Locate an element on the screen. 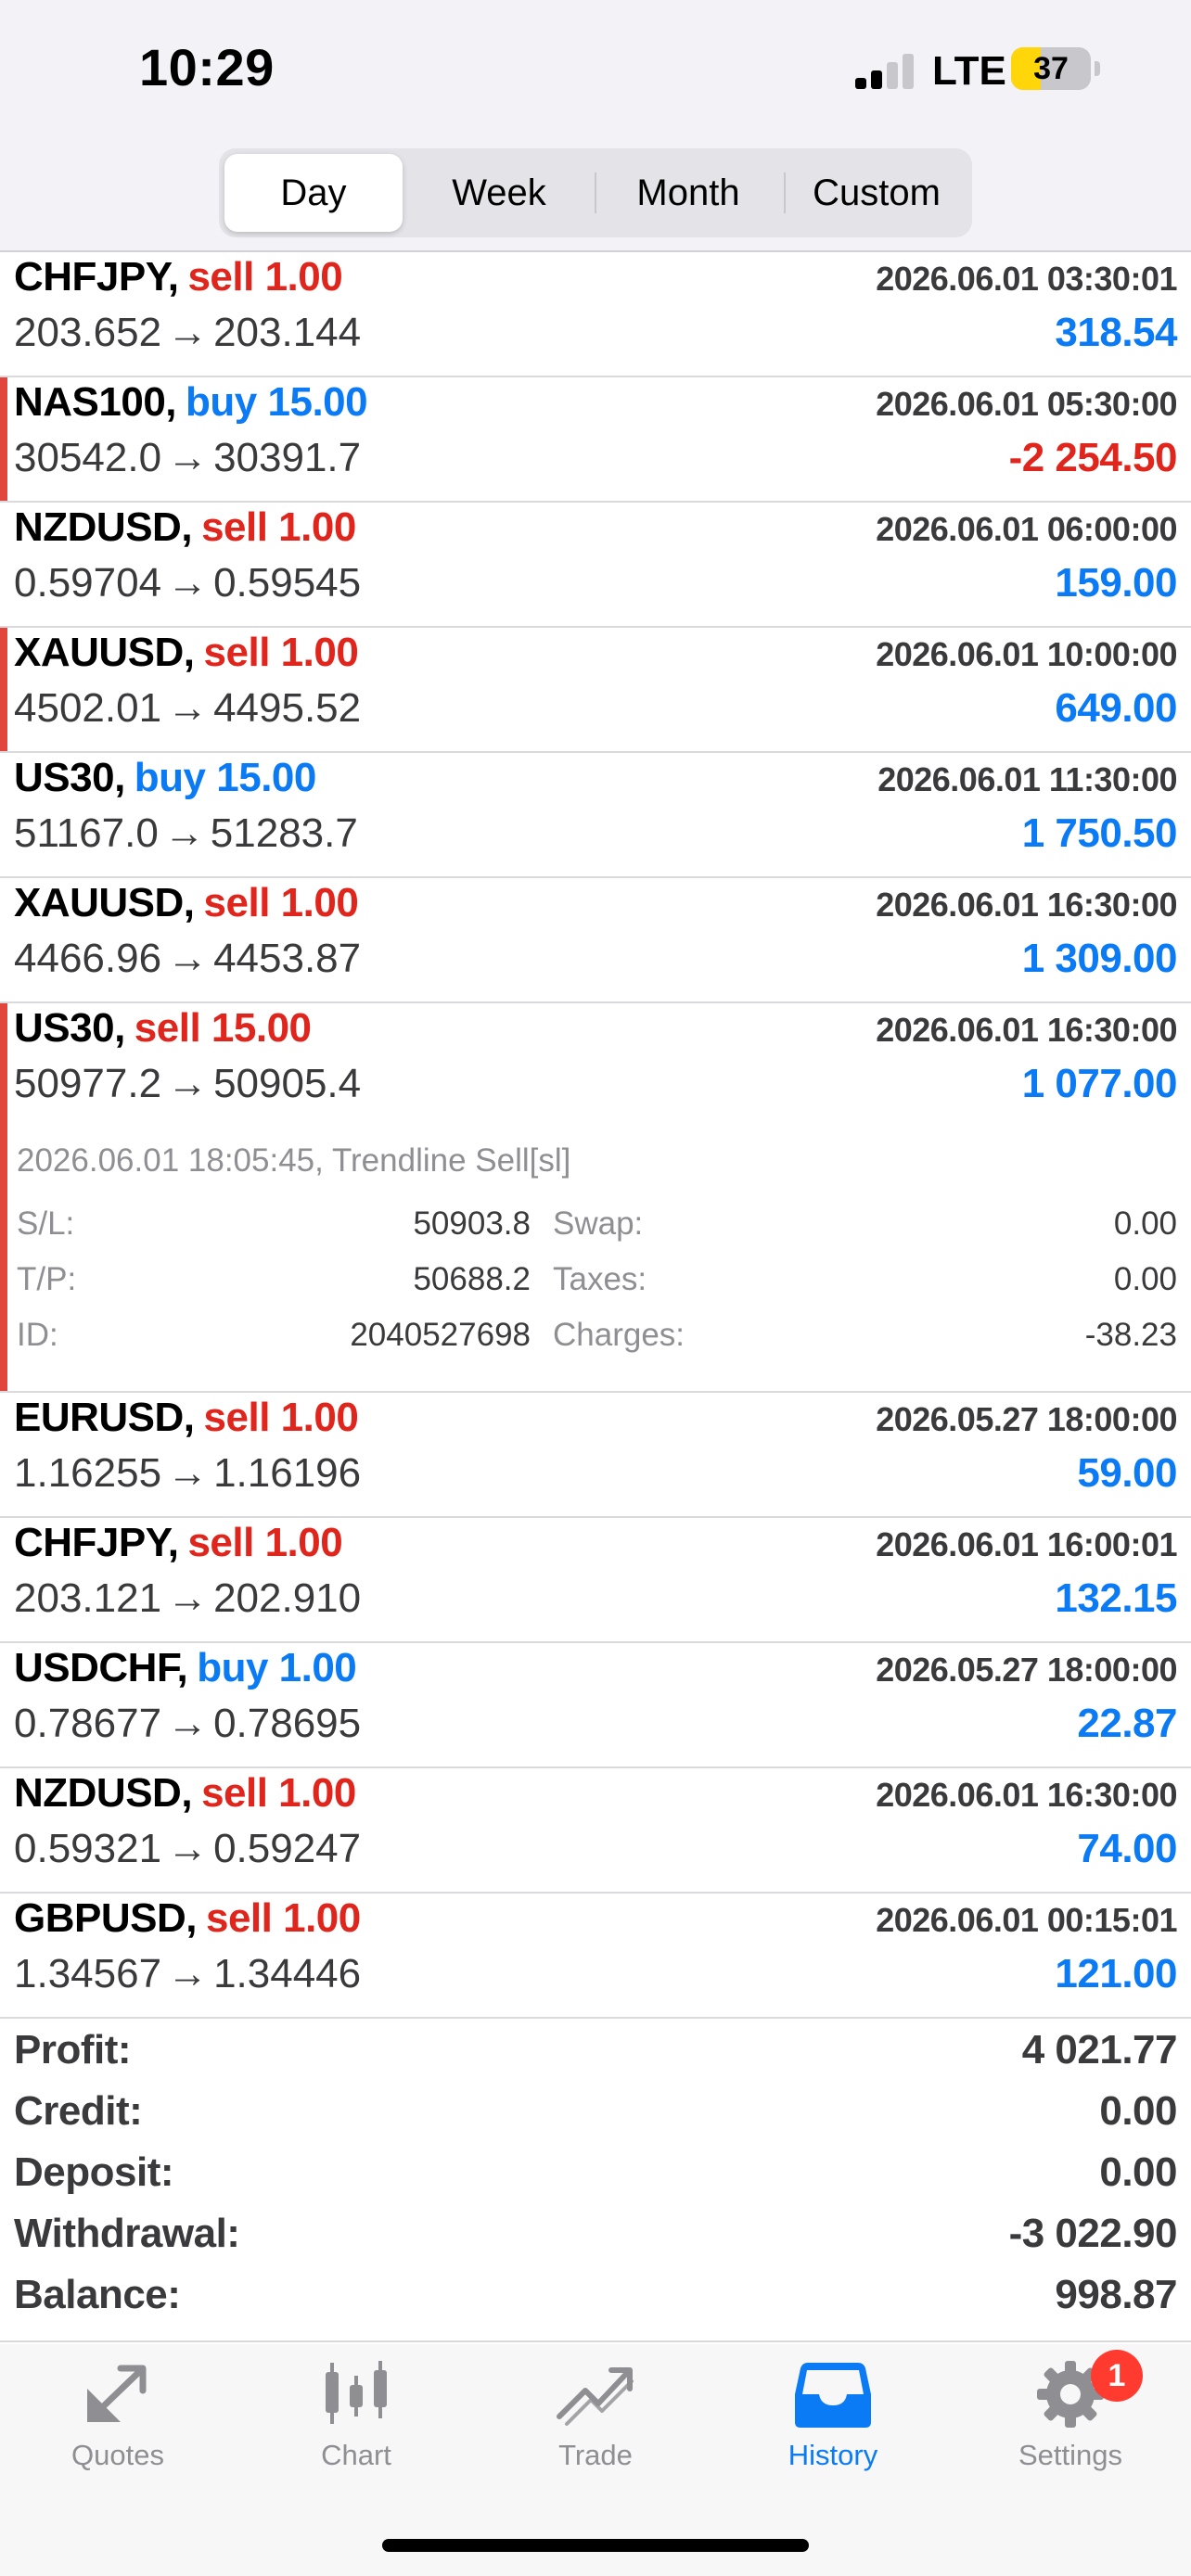 The height and width of the screenshot is (2576, 1191). trade-profit: 74.00 is located at coordinates (1127, 1848).